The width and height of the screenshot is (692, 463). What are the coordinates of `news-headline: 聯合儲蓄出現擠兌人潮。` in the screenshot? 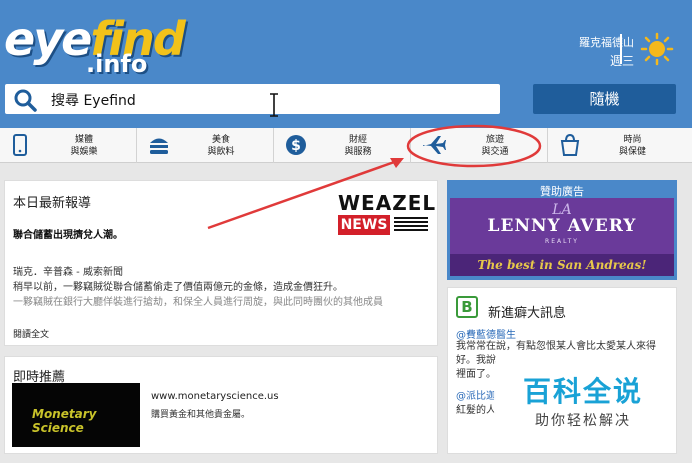 It's located at (68, 233).